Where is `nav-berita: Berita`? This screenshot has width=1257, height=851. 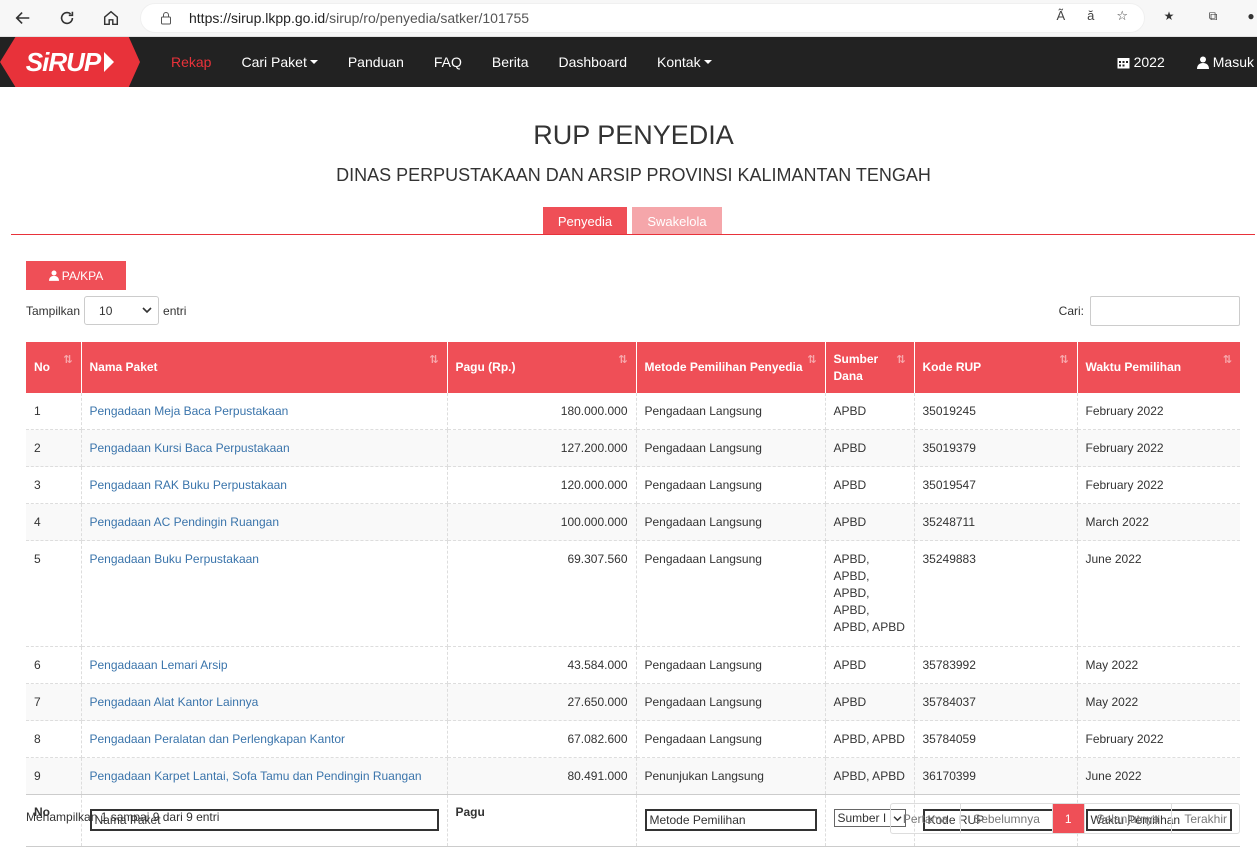
nav-berita: Berita is located at coordinates (510, 62).